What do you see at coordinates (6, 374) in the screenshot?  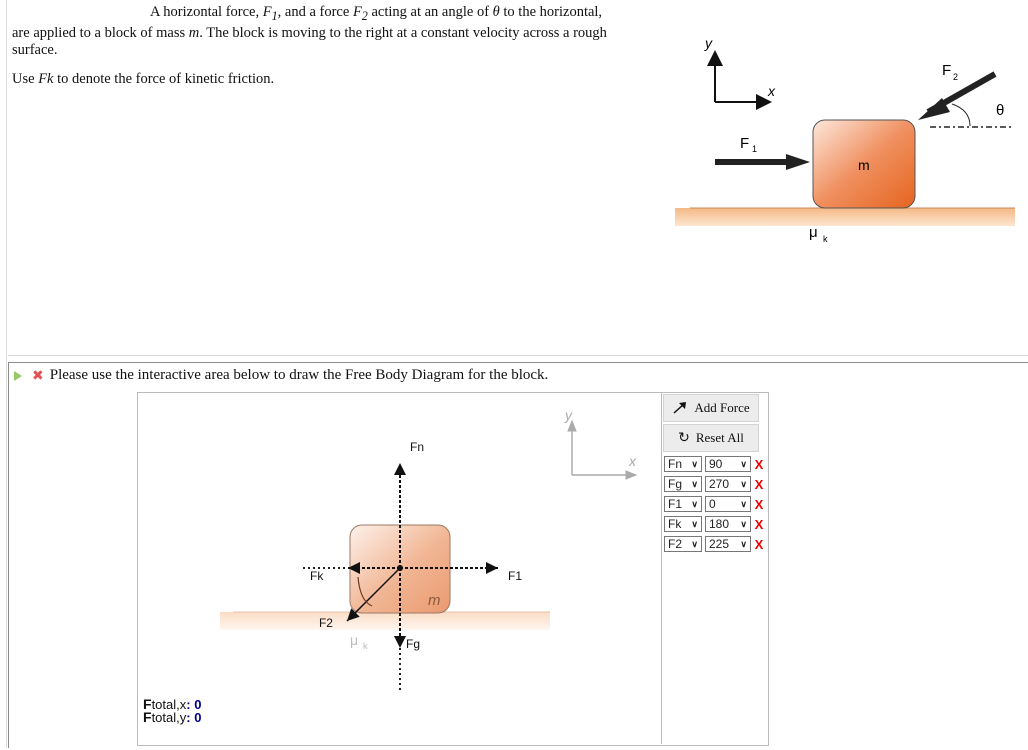 I see `left-border` at bounding box center [6, 374].